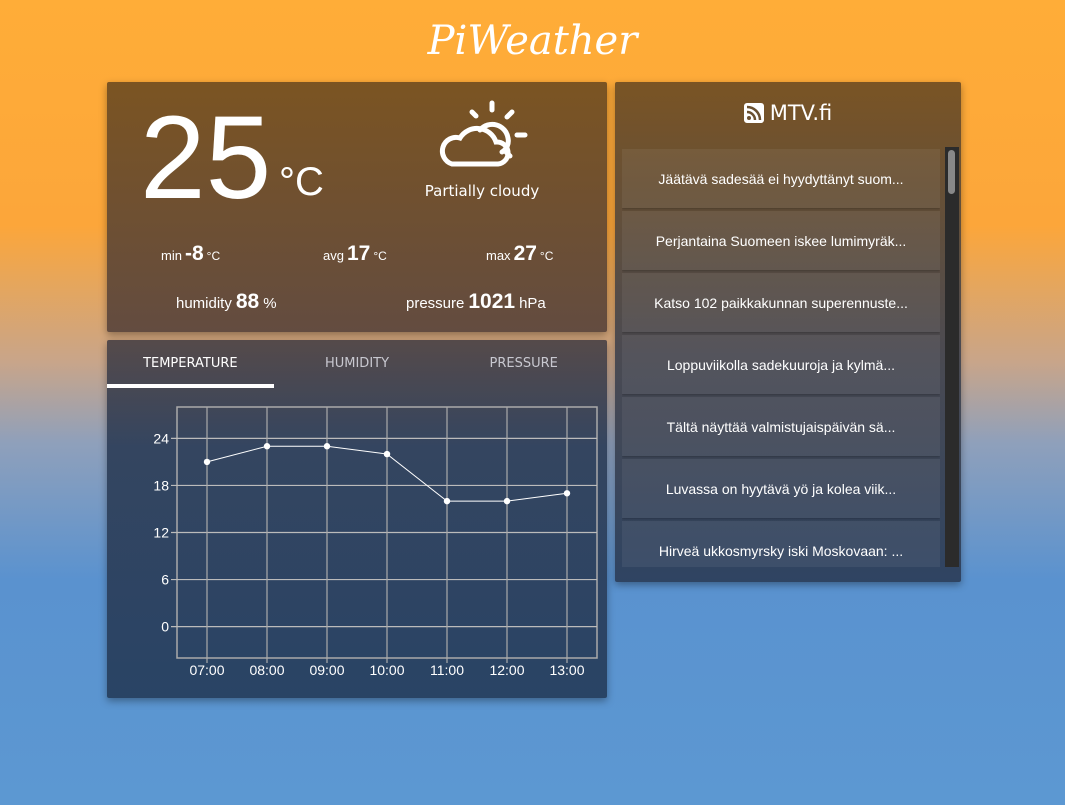 This screenshot has width=1065, height=805. Describe the element at coordinates (952, 357) in the screenshot. I see `news-scrollbar` at that location.